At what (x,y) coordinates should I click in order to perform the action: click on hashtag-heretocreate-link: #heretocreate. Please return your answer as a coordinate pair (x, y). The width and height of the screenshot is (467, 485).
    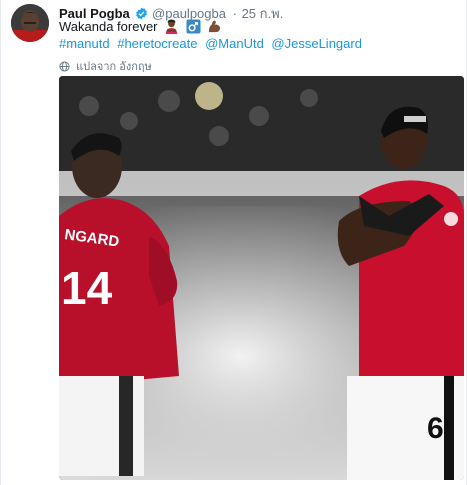
    Looking at the image, I should click on (157, 43).